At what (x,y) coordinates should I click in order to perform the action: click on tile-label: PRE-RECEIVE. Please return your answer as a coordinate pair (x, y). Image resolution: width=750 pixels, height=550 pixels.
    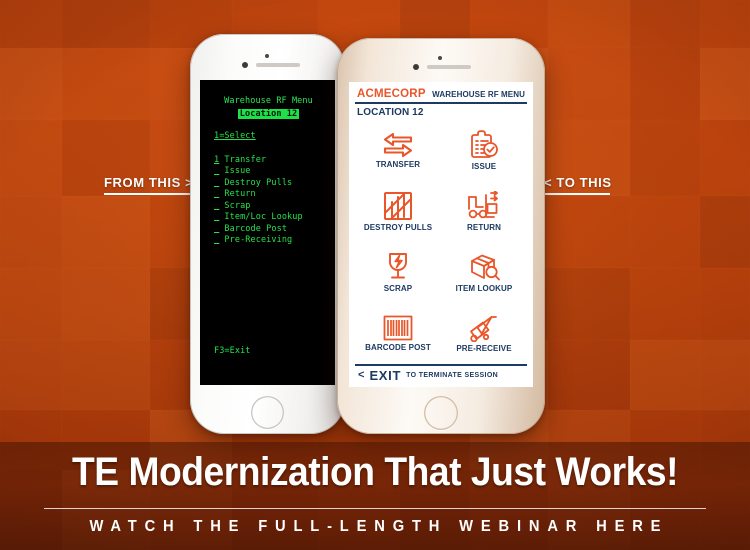
    Looking at the image, I should click on (484, 348).